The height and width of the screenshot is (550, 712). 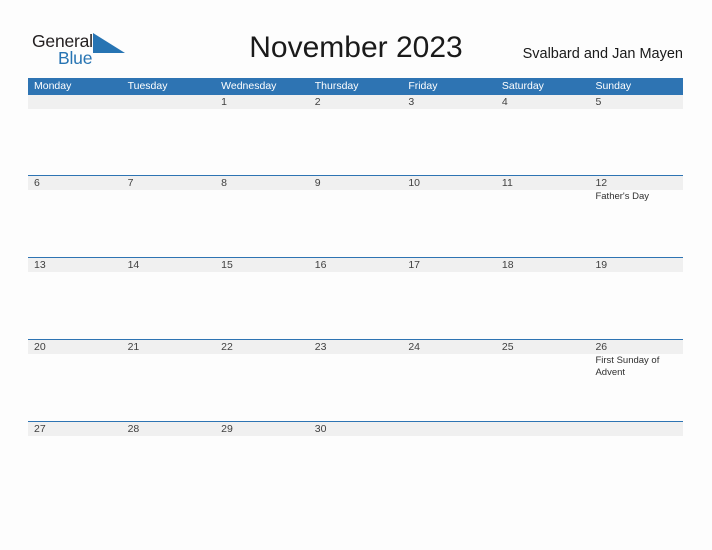 I want to click on day-number: 24, so click(x=449, y=347).